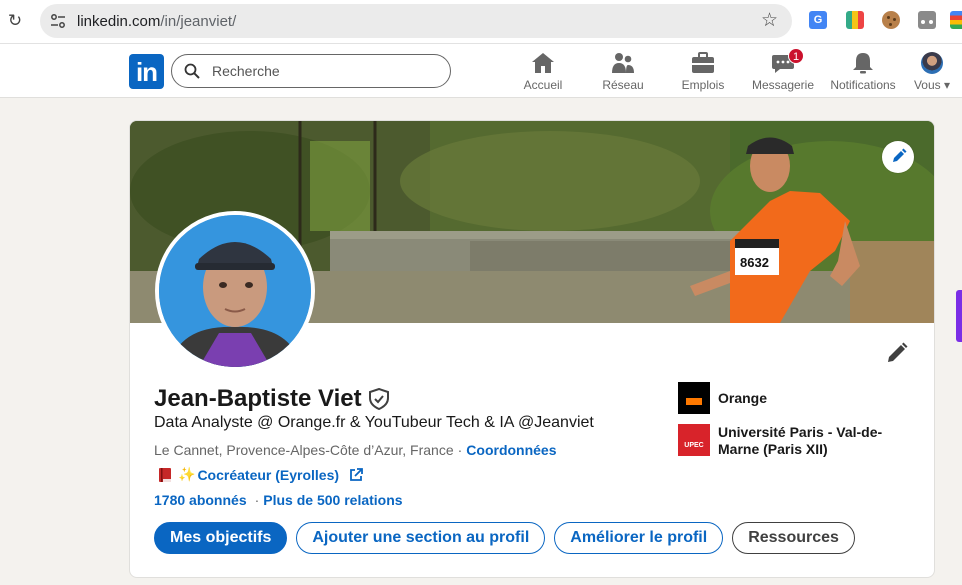  Describe the element at coordinates (863, 85) in the screenshot. I see `nav-notifications-label: Notifications` at that location.